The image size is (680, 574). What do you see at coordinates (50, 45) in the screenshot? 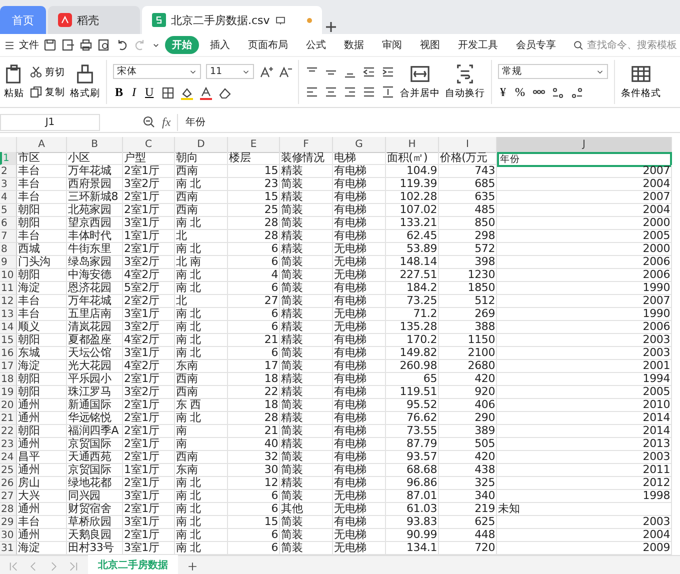
I see `save-icon` at bounding box center [50, 45].